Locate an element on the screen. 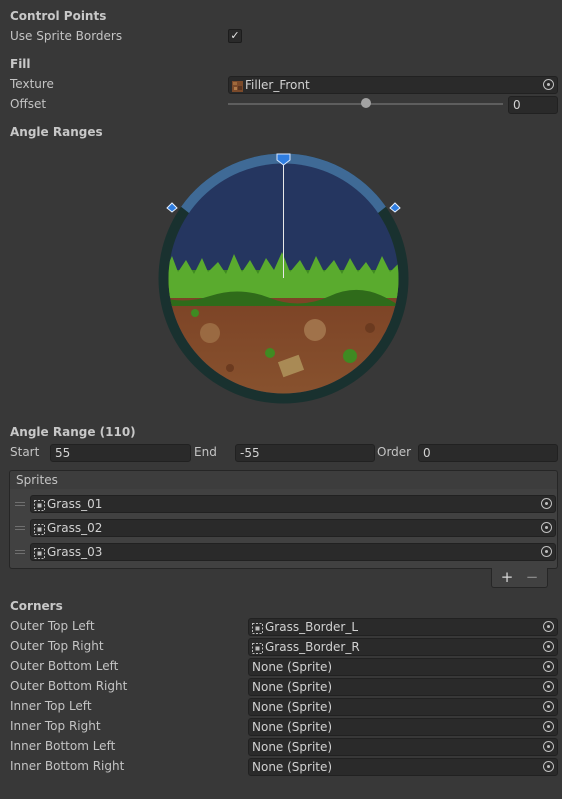 Image resolution: width=562 pixels, height=799 pixels. corner-label: Inner Bottom Left is located at coordinates (63, 746).